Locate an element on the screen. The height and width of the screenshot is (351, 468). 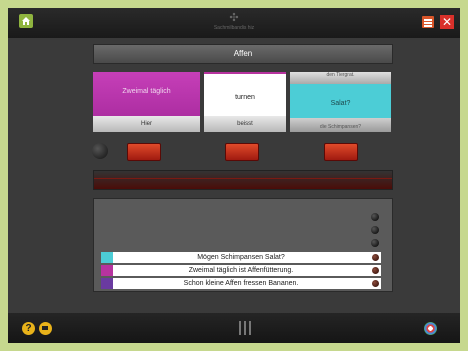
sentence-text: Zweimal täglich ist Affenfütterung. is located at coordinates (241, 270).